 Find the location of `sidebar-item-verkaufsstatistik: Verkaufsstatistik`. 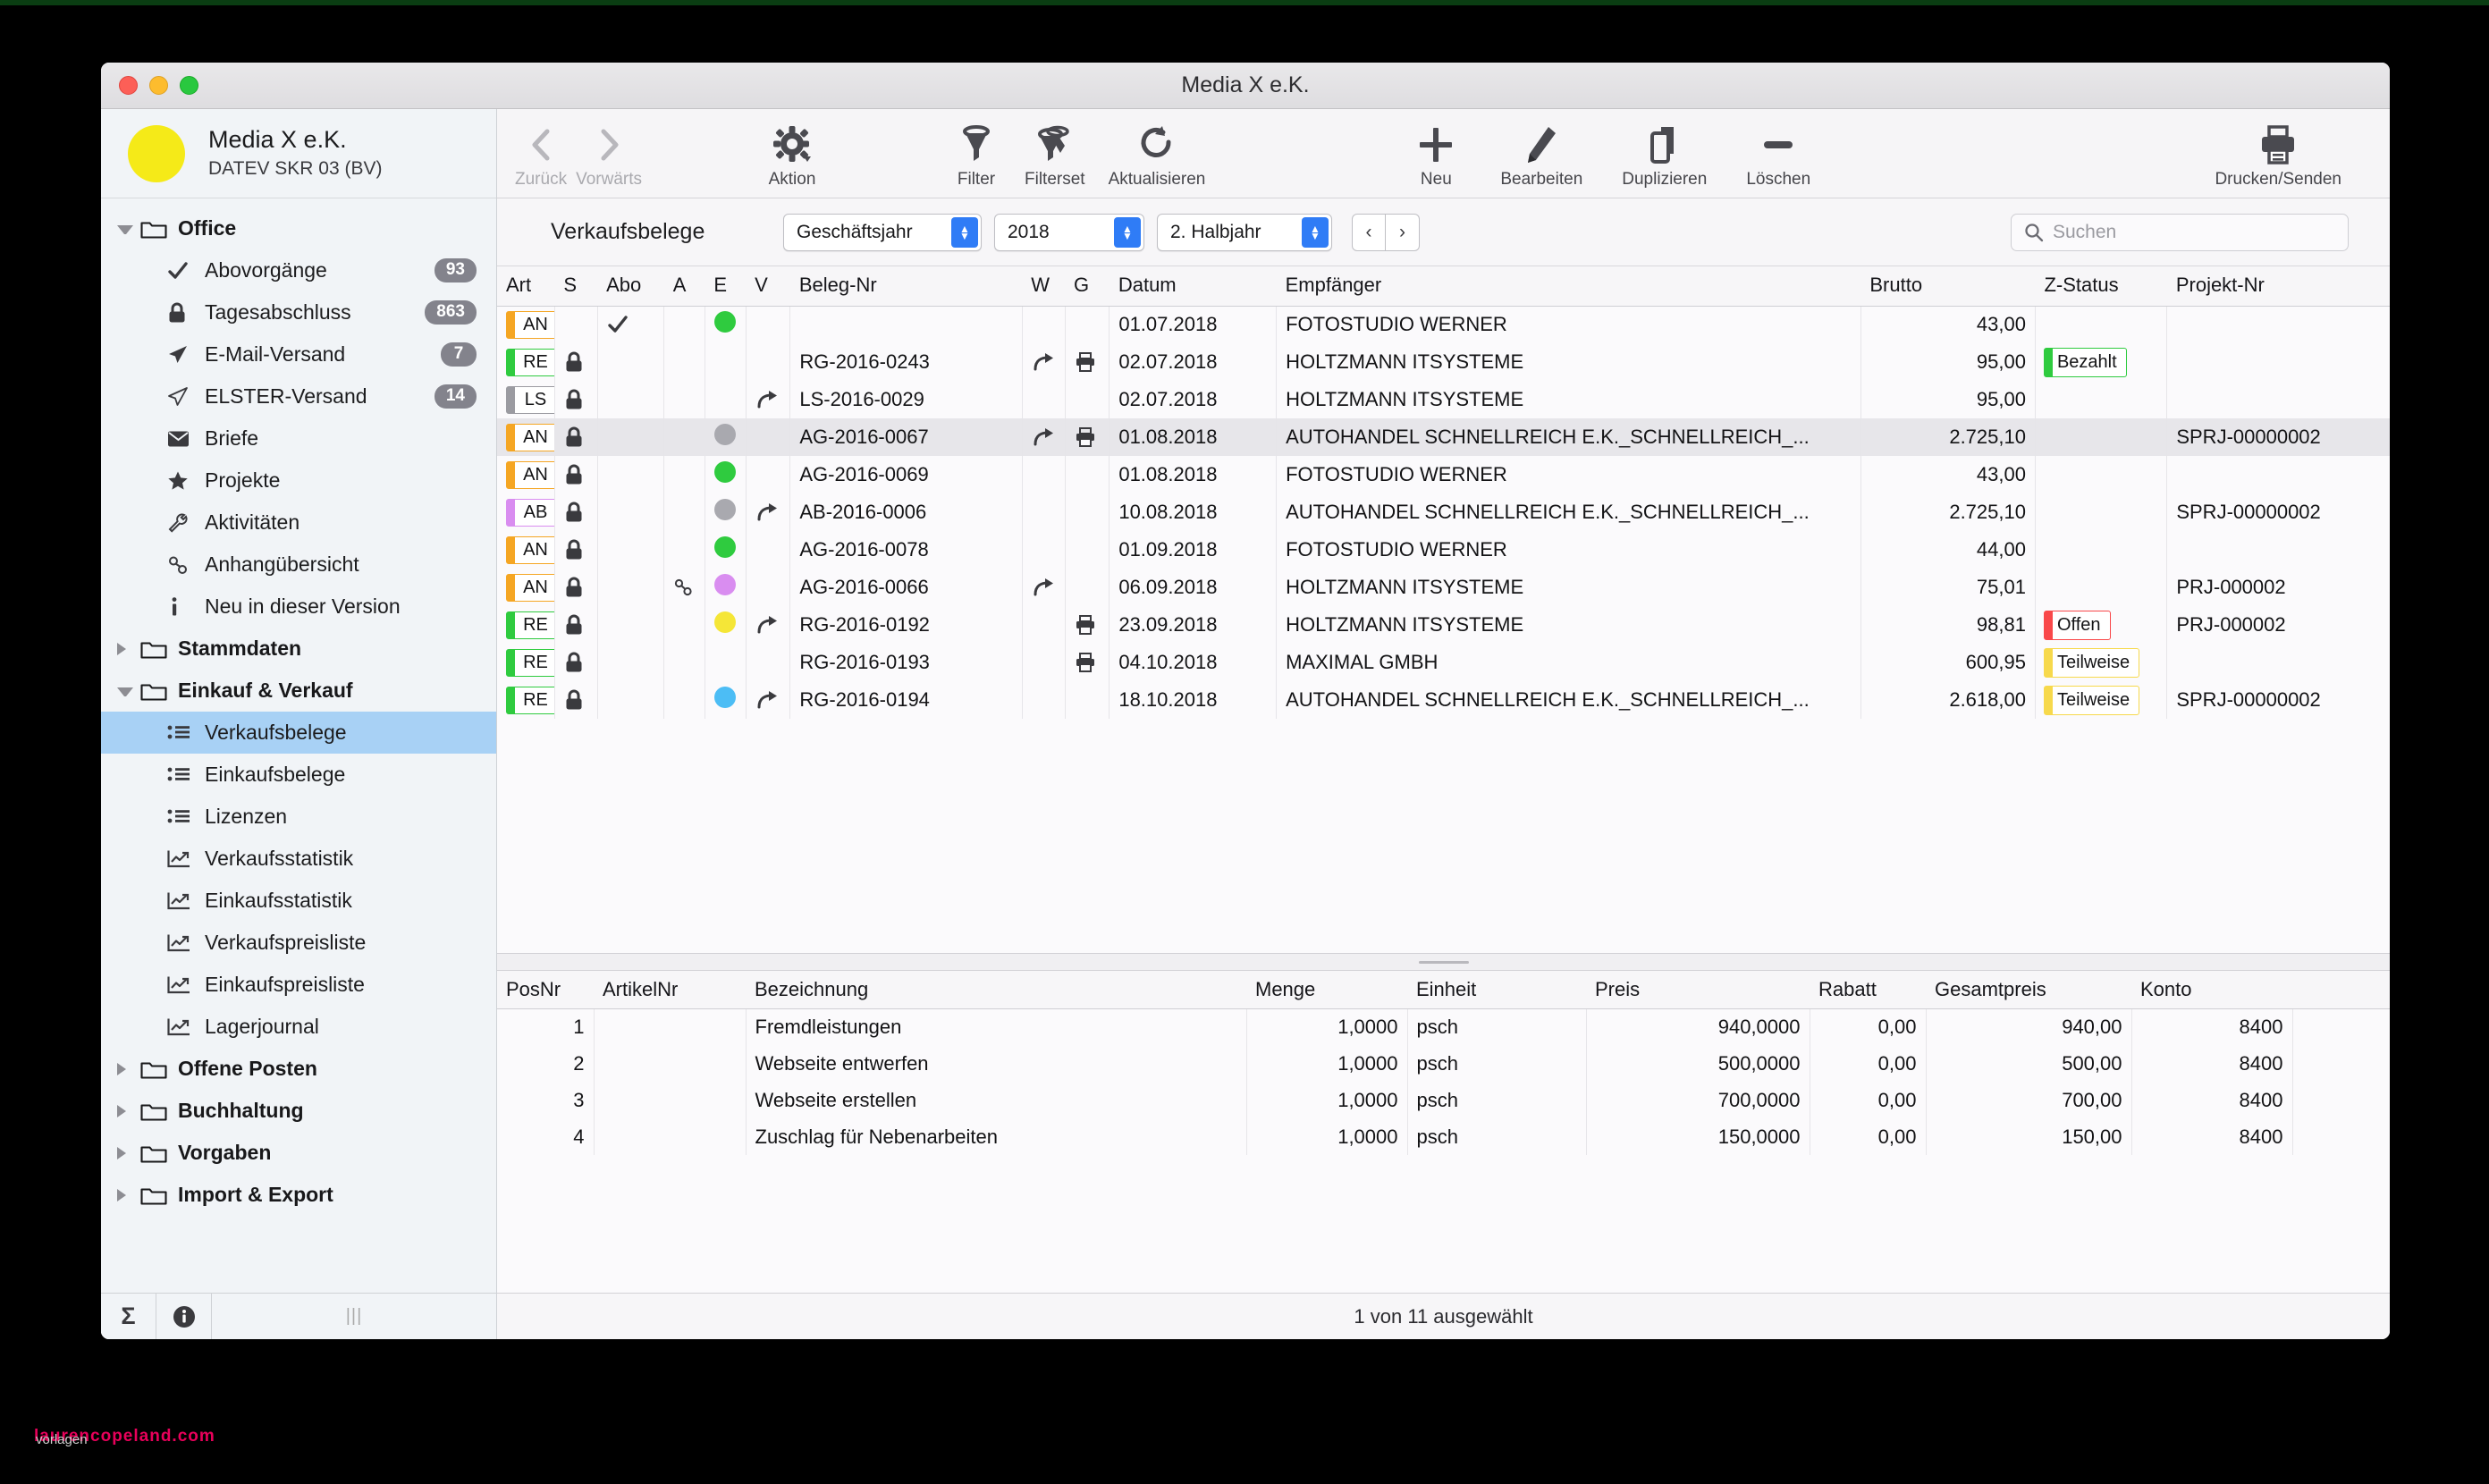

sidebar-item-verkaufsstatistik: Verkaufsstatistik is located at coordinates (298, 859).